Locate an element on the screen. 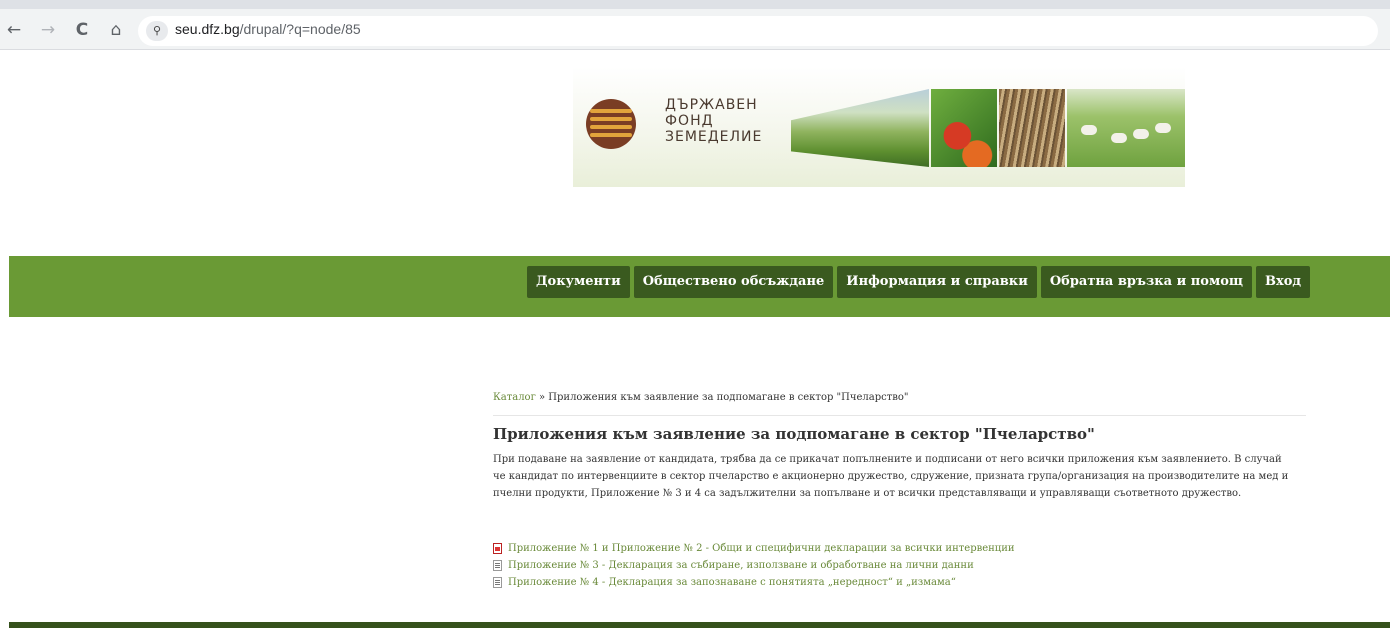  vegetables-photo is located at coordinates (964, 128).